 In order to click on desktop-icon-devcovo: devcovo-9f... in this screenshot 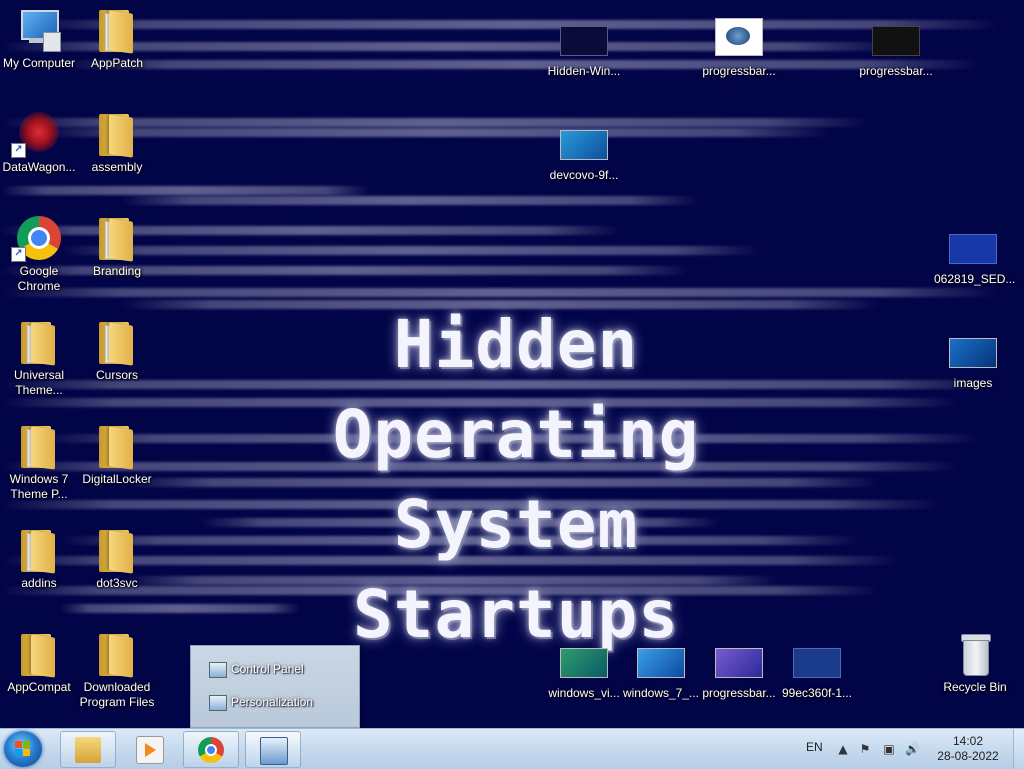, I will do `click(584, 150)`.